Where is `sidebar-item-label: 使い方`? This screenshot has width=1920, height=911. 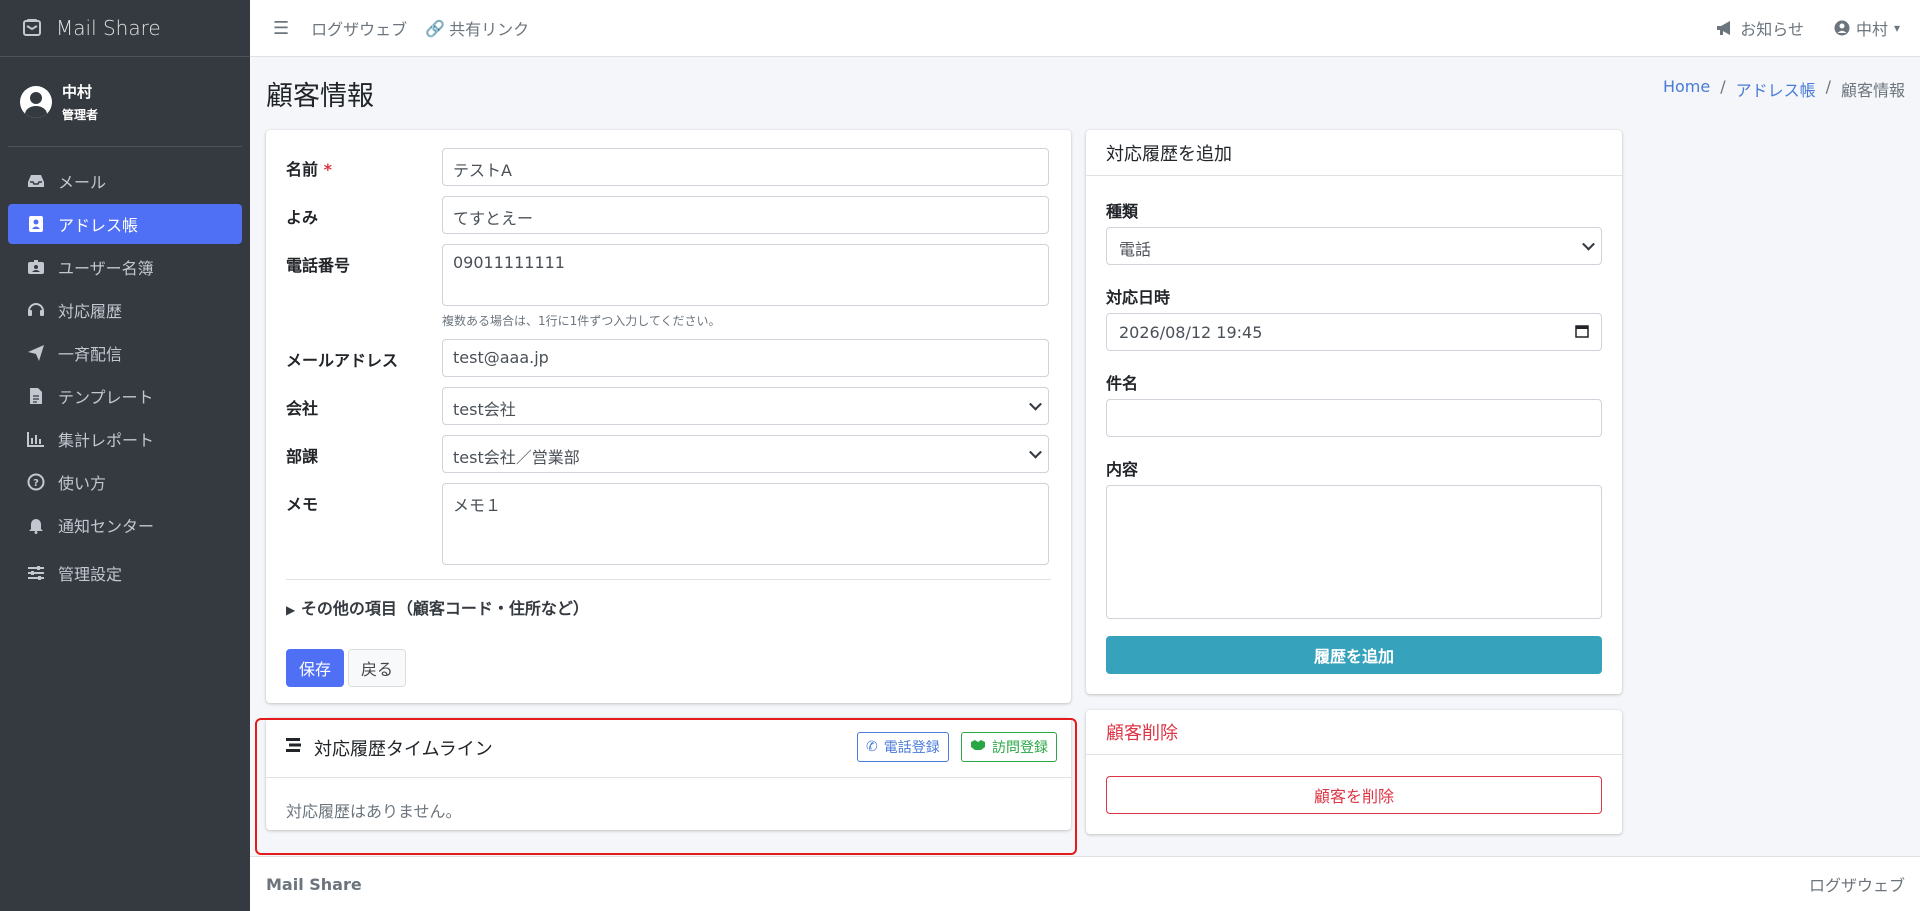
sidebar-item-label: 使い方 is located at coordinates (82, 483).